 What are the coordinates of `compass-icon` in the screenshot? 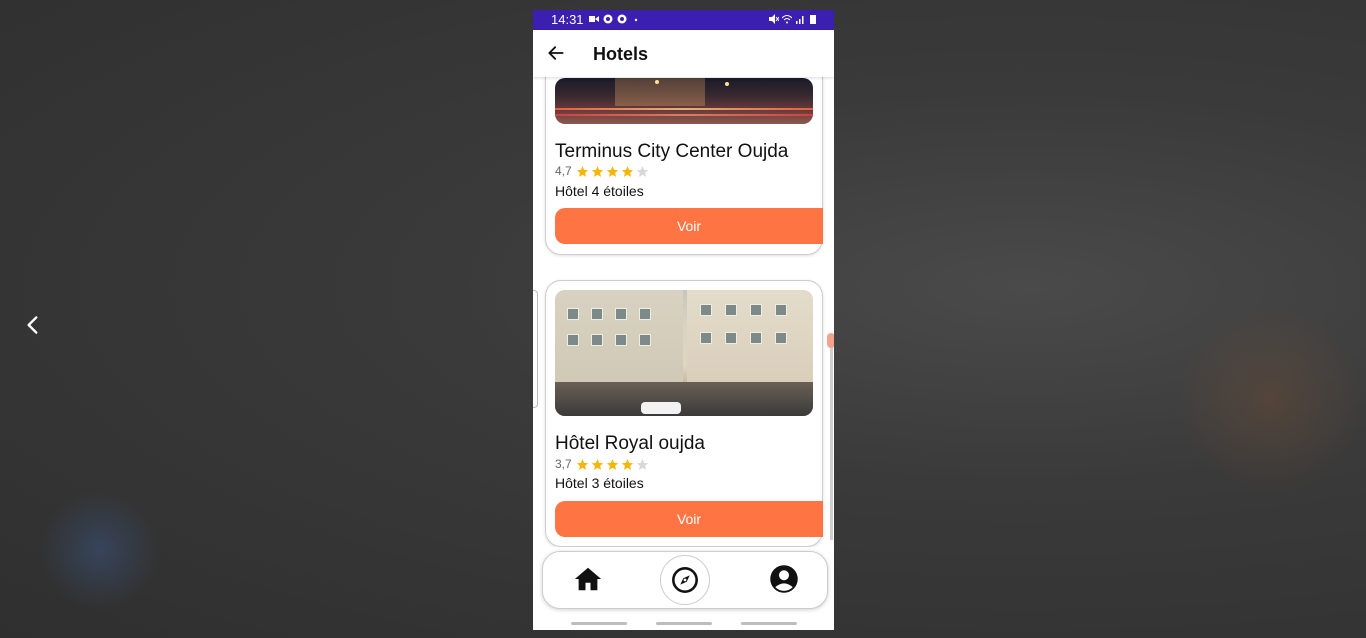 It's located at (685, 580).